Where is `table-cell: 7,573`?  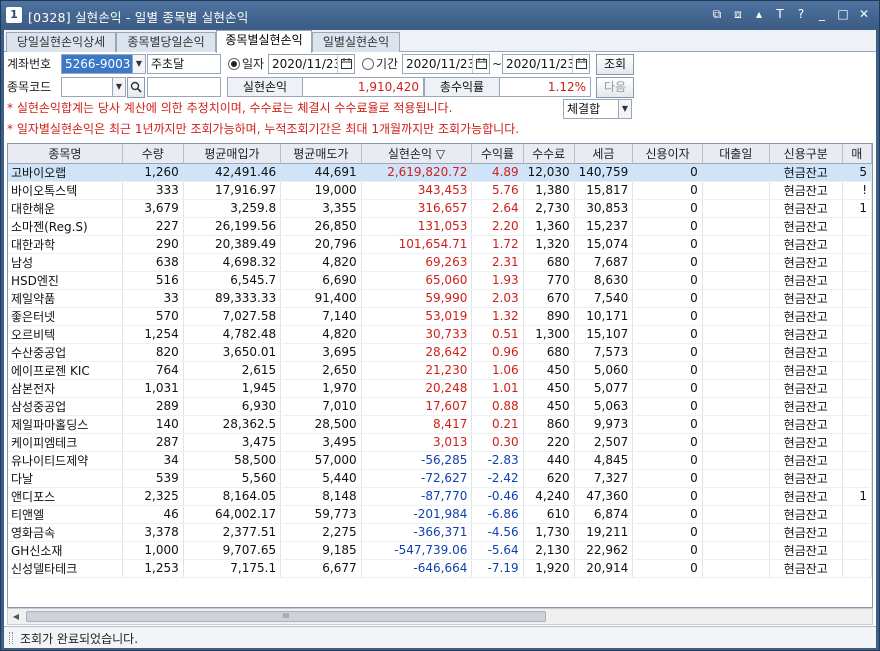 table-cell: 7,573 is located at coordinates (604, 352).